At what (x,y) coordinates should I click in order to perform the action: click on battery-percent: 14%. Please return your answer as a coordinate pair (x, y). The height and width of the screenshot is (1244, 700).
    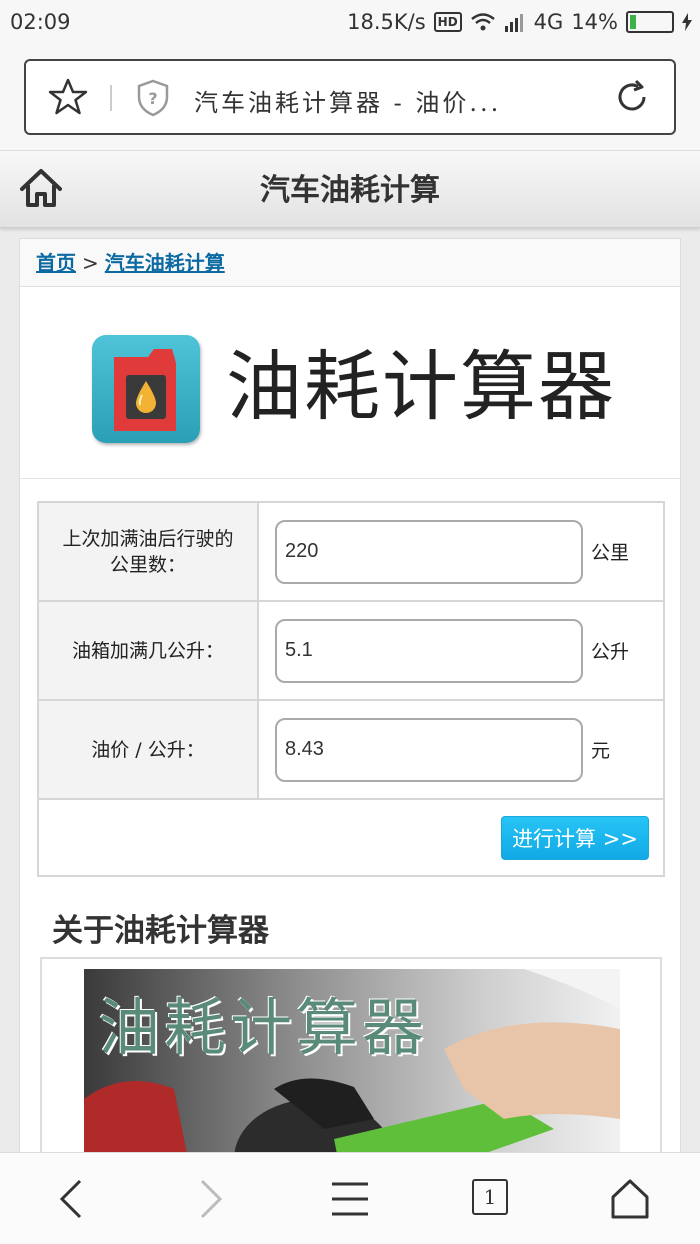
    Looking at the image, I should click on (594, 22).